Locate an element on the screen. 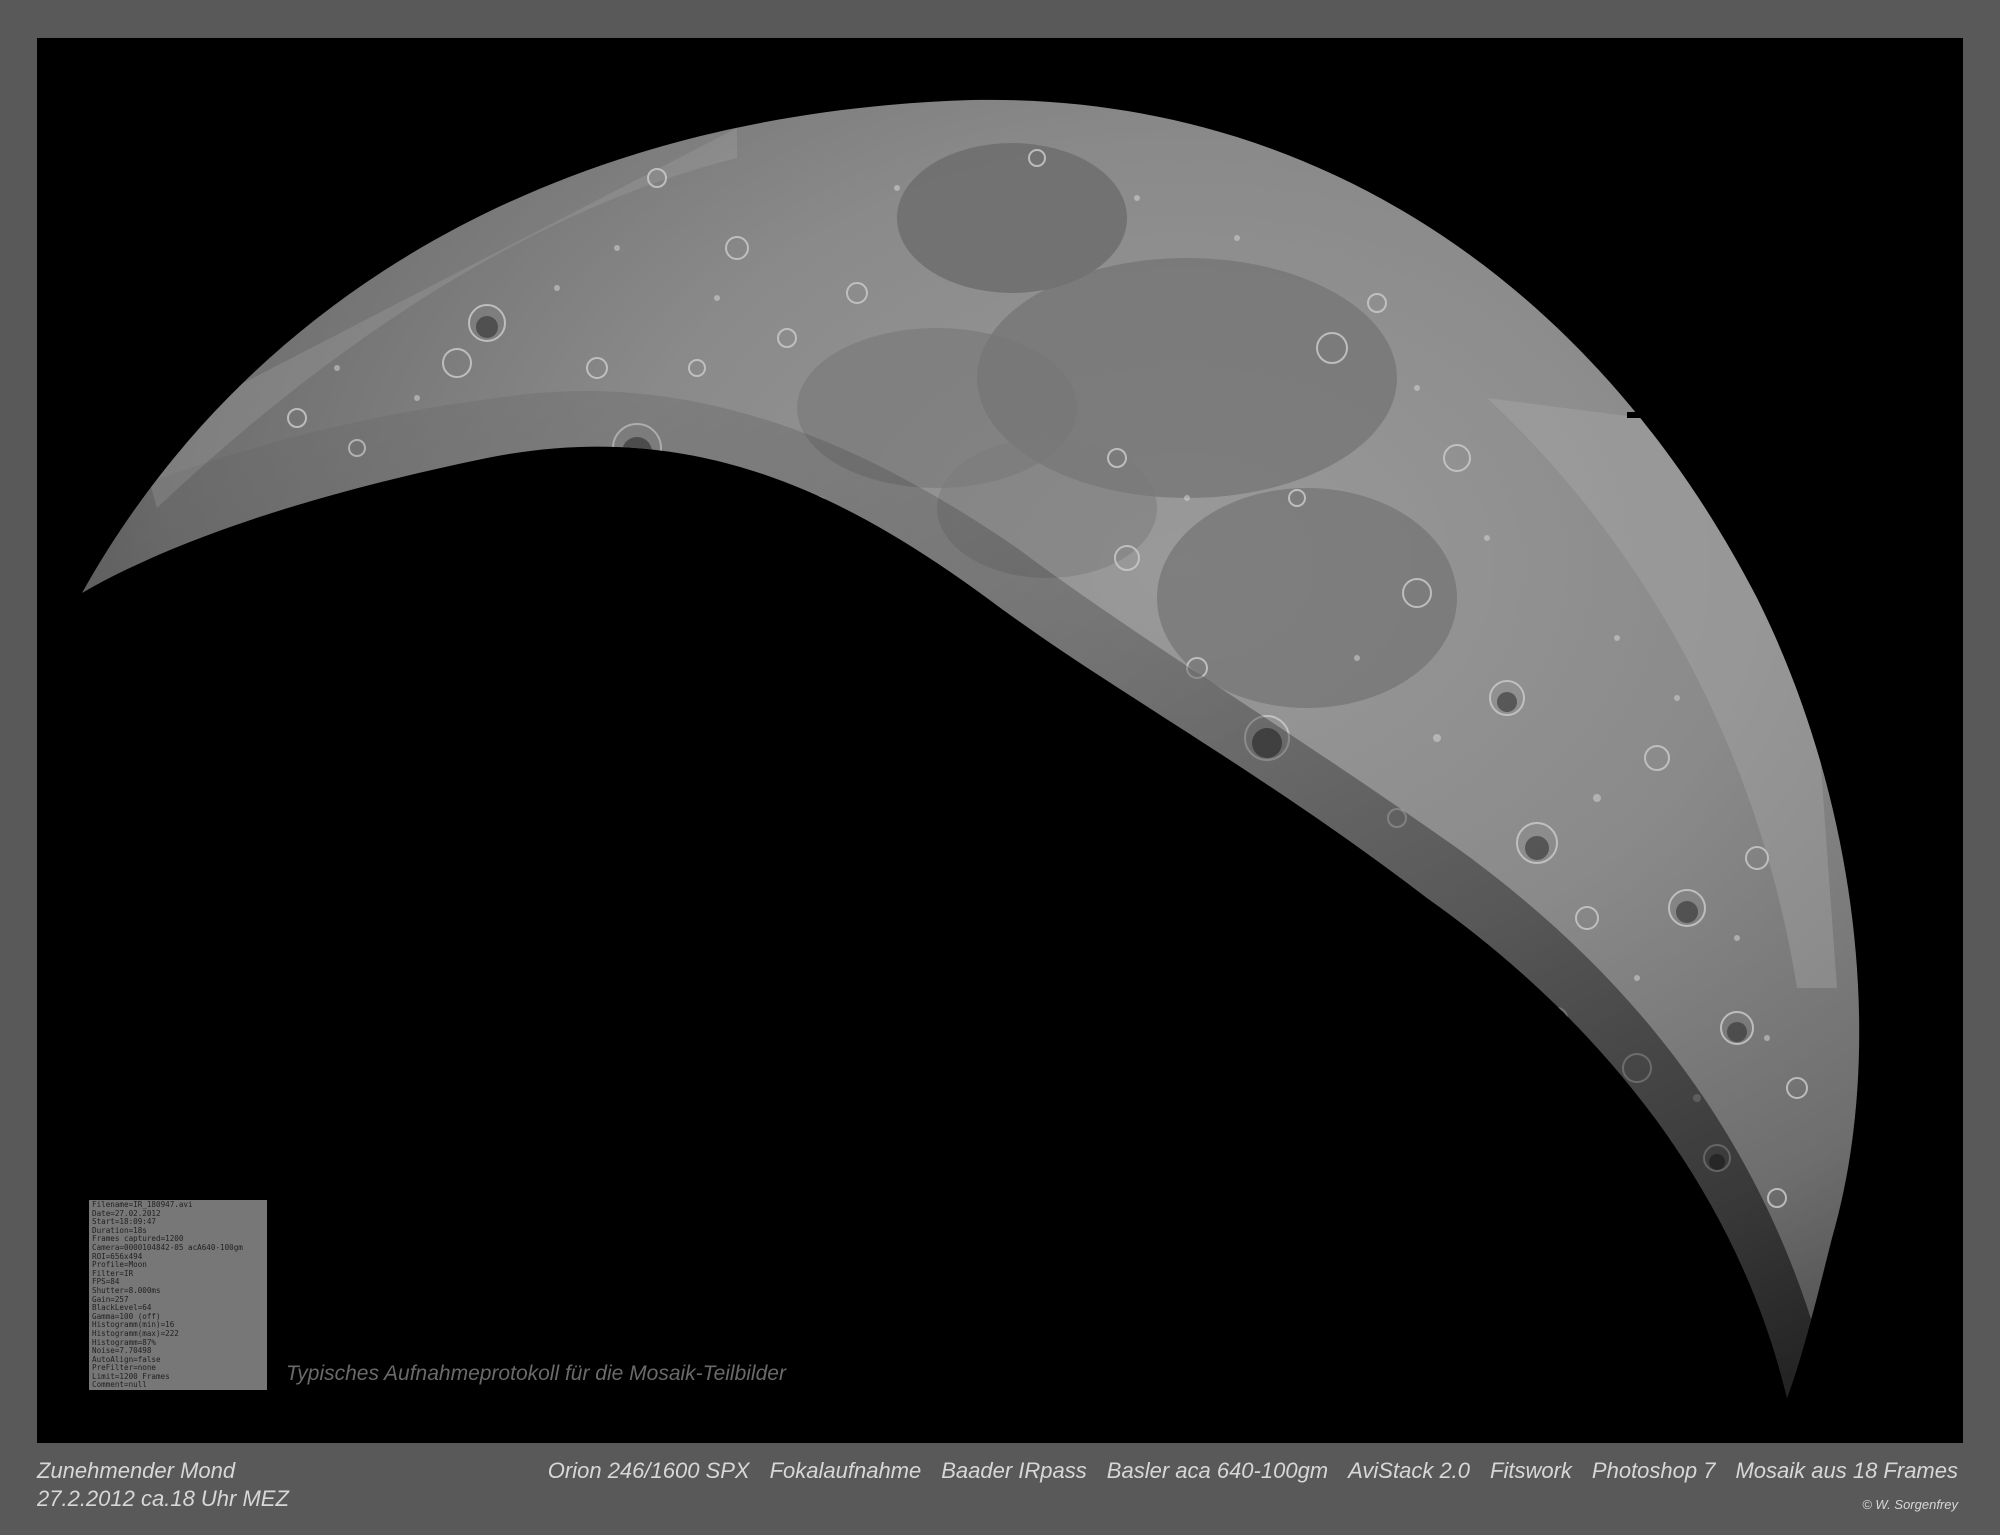 Image resolution: width=2000 pixels, height=1535 pixels. image-date: 27.2.2012 ca.18 Uhr MEZ is located at coordinates (163, 1498).